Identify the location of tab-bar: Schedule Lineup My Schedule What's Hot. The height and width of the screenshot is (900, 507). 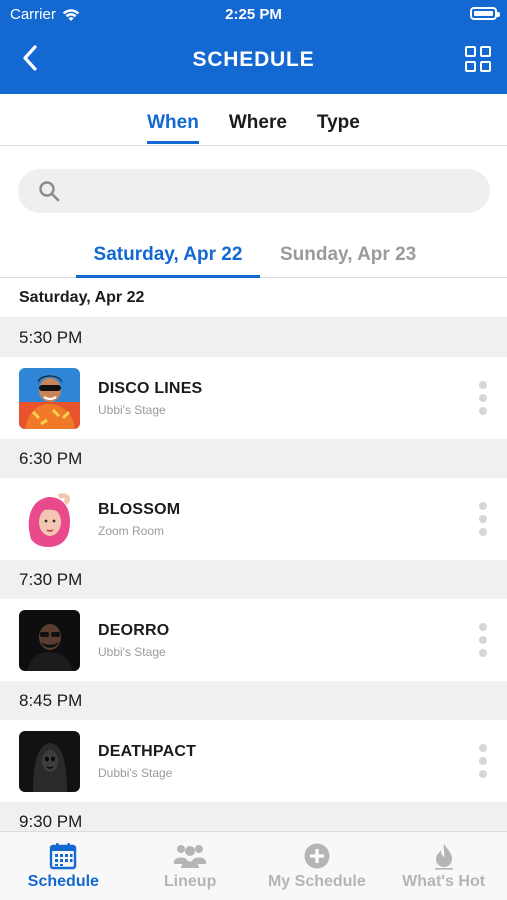
(253, 865).